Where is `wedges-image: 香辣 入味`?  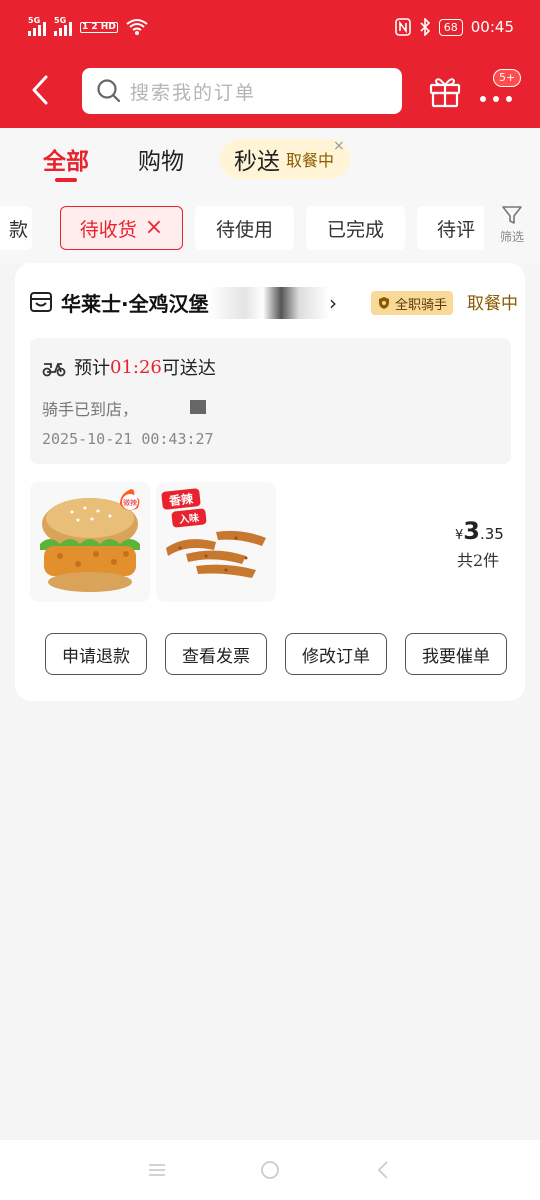
wedges-image: 香辣 入味 is located at coordinates (213, 533).